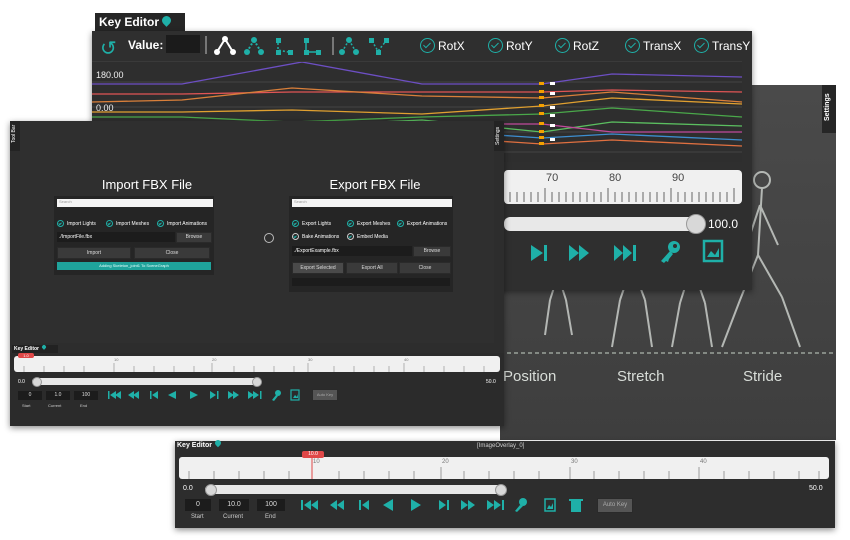 The height and width of the screenshot is (540, 850). I want to click on import-status-bar: Adding Skeleton_joint1 To SceneGraph, so click(134, 266).